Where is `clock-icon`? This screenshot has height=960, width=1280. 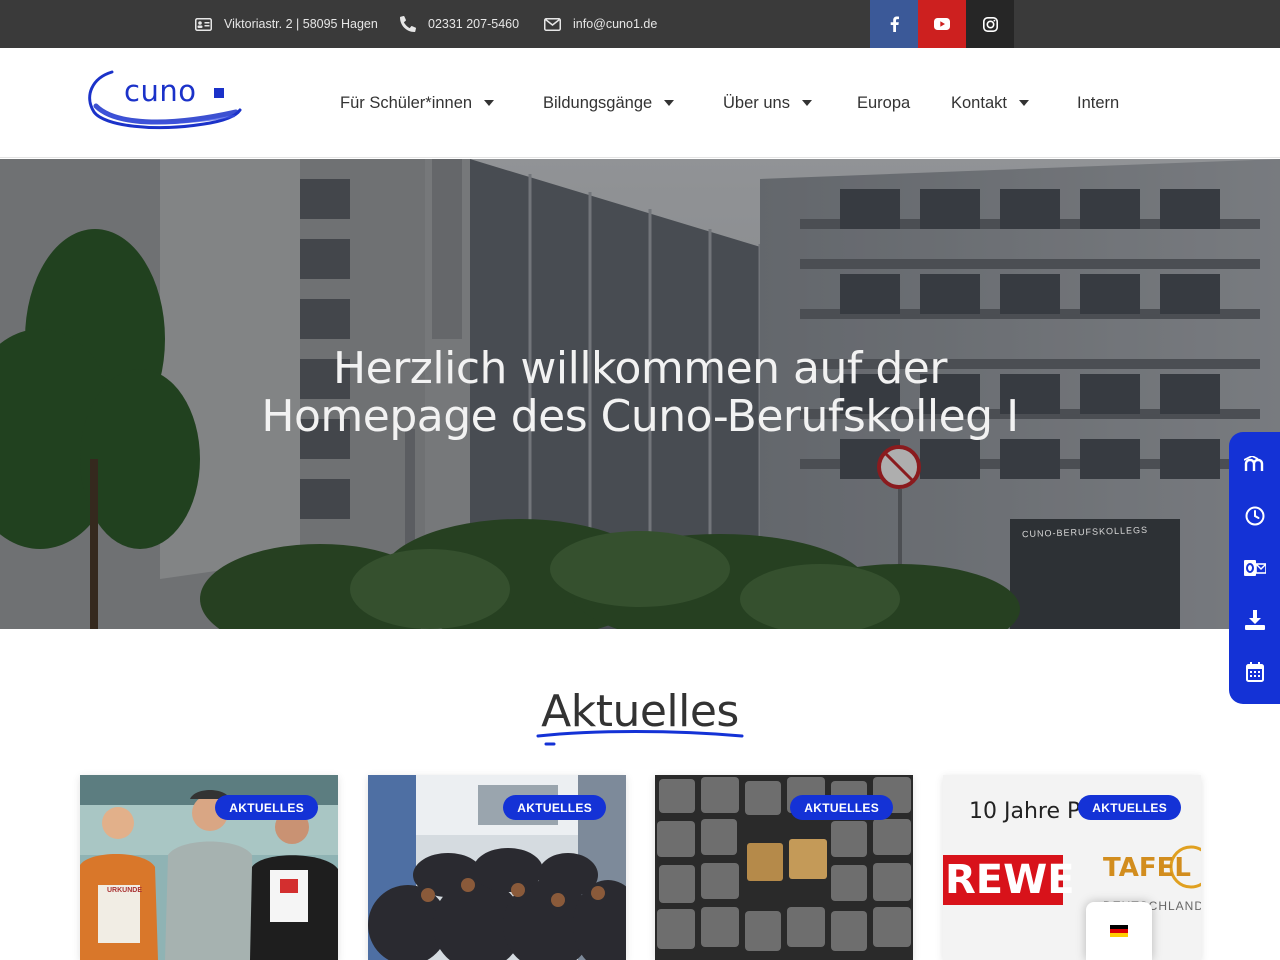
clock-icon is located at coordinates (1254, 516).